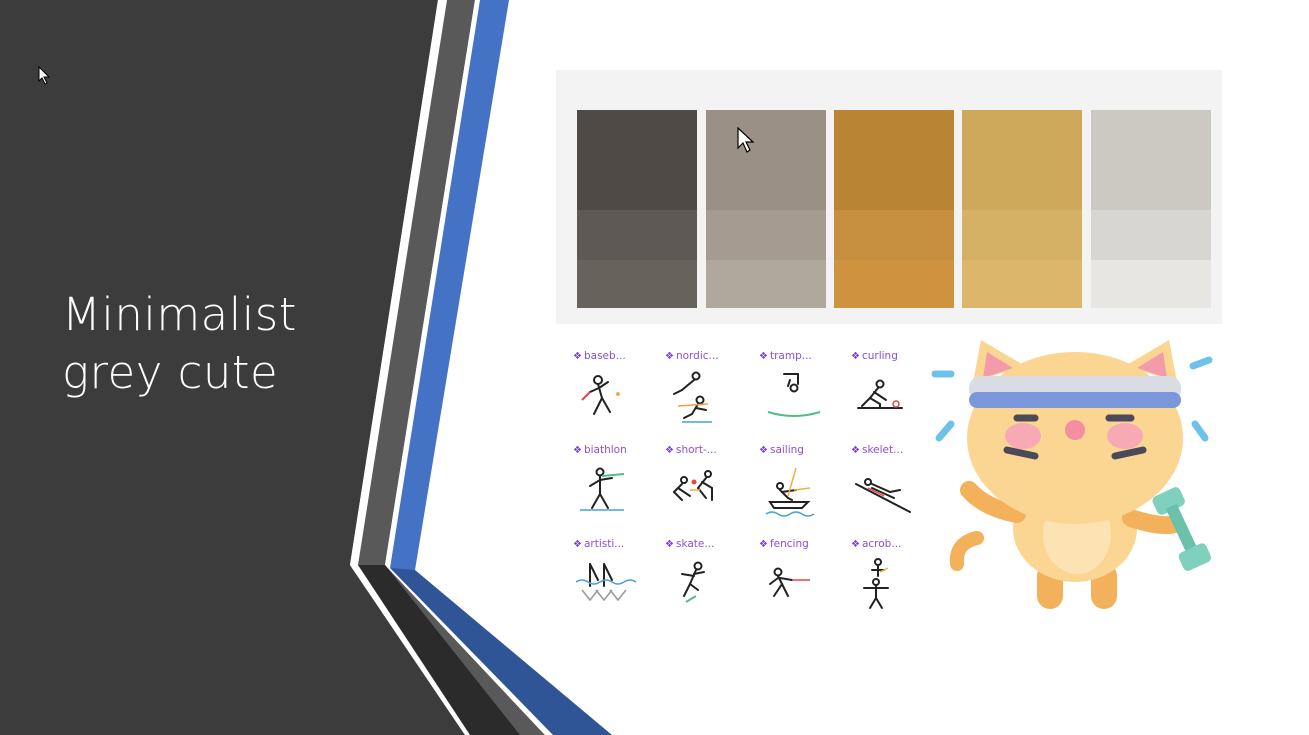 Image resolution: width=1309 pixels, height=735 pixels. I want to click on trampoline-icon, so click(794, 395).